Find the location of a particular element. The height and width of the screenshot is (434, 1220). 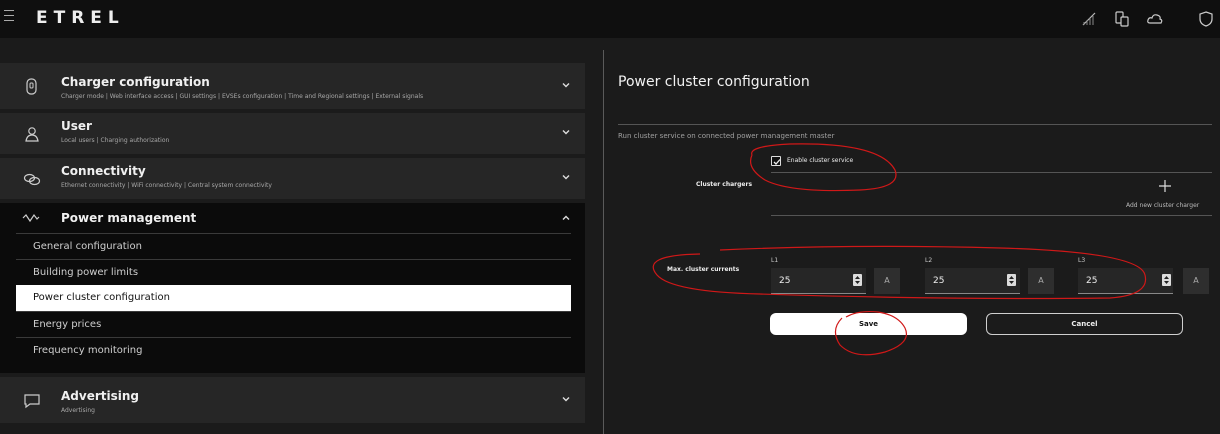

annotation-circle-enable is located at coordinates (823, 167).